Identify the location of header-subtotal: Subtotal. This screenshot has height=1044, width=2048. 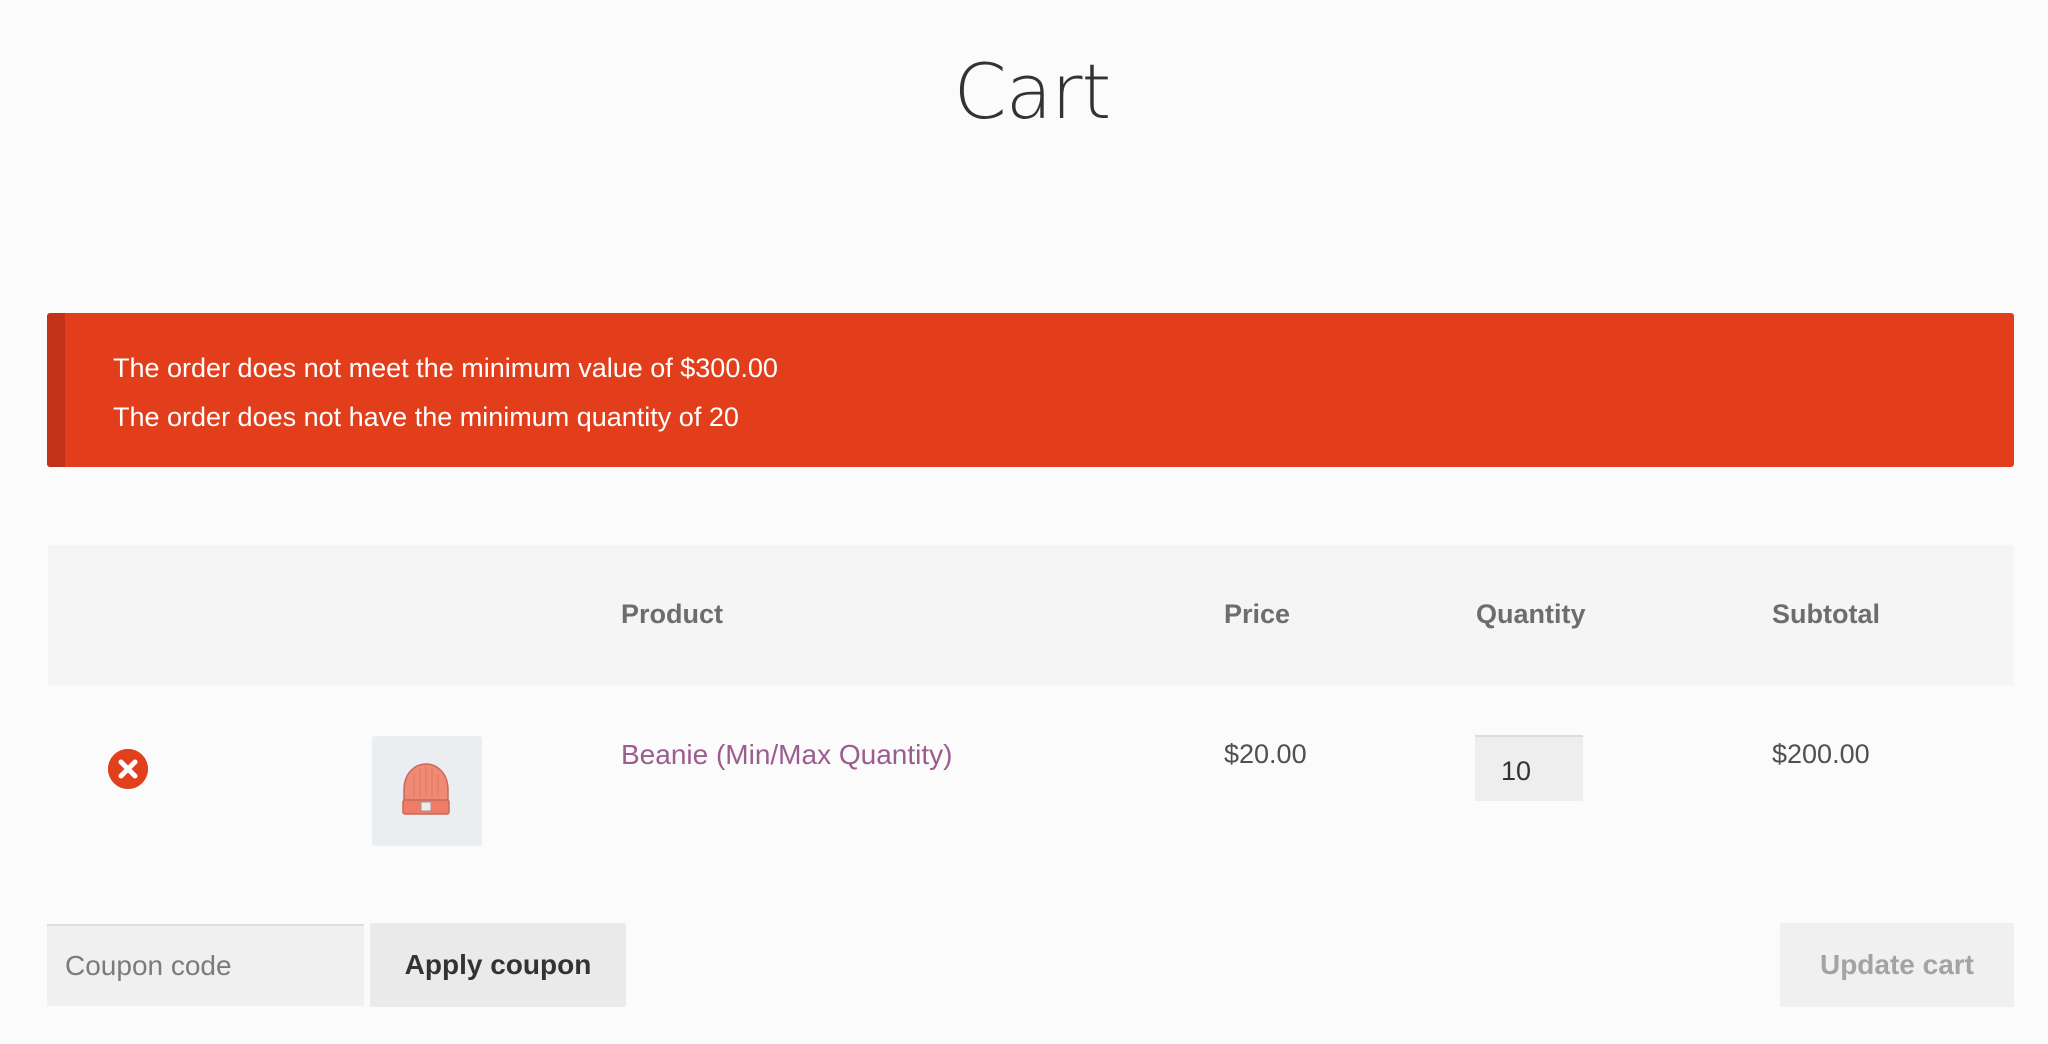
(1826, 614).